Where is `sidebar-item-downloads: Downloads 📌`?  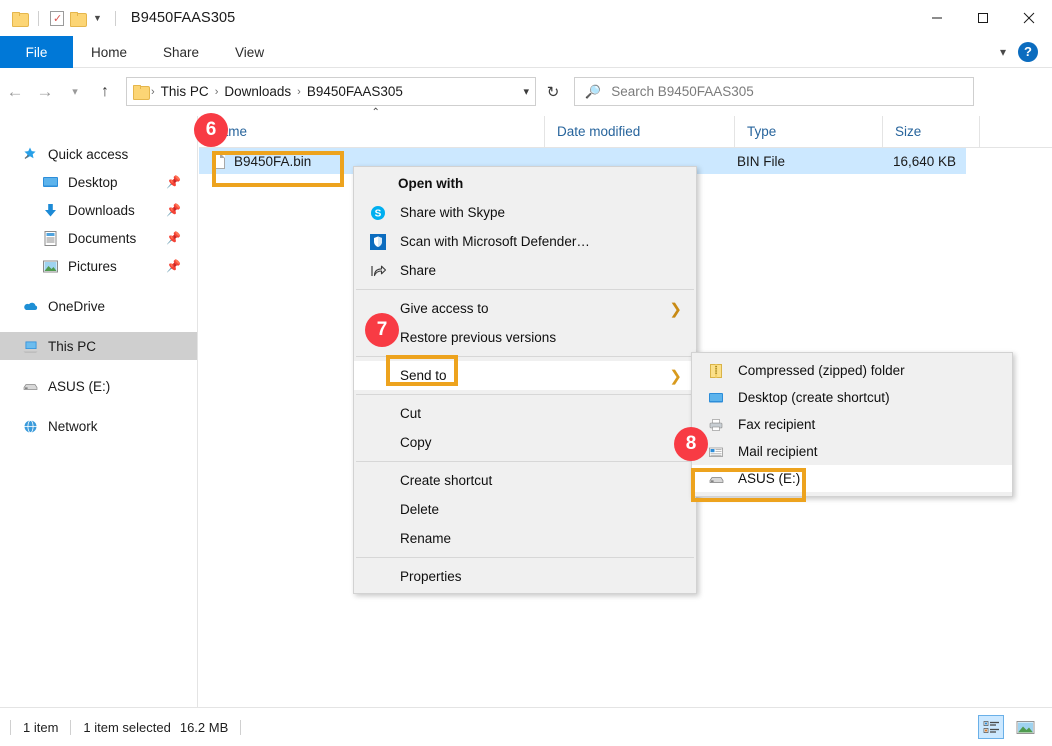 sidebar-item-downloads: Downloads 📌 is located at coordinates (98, 210).